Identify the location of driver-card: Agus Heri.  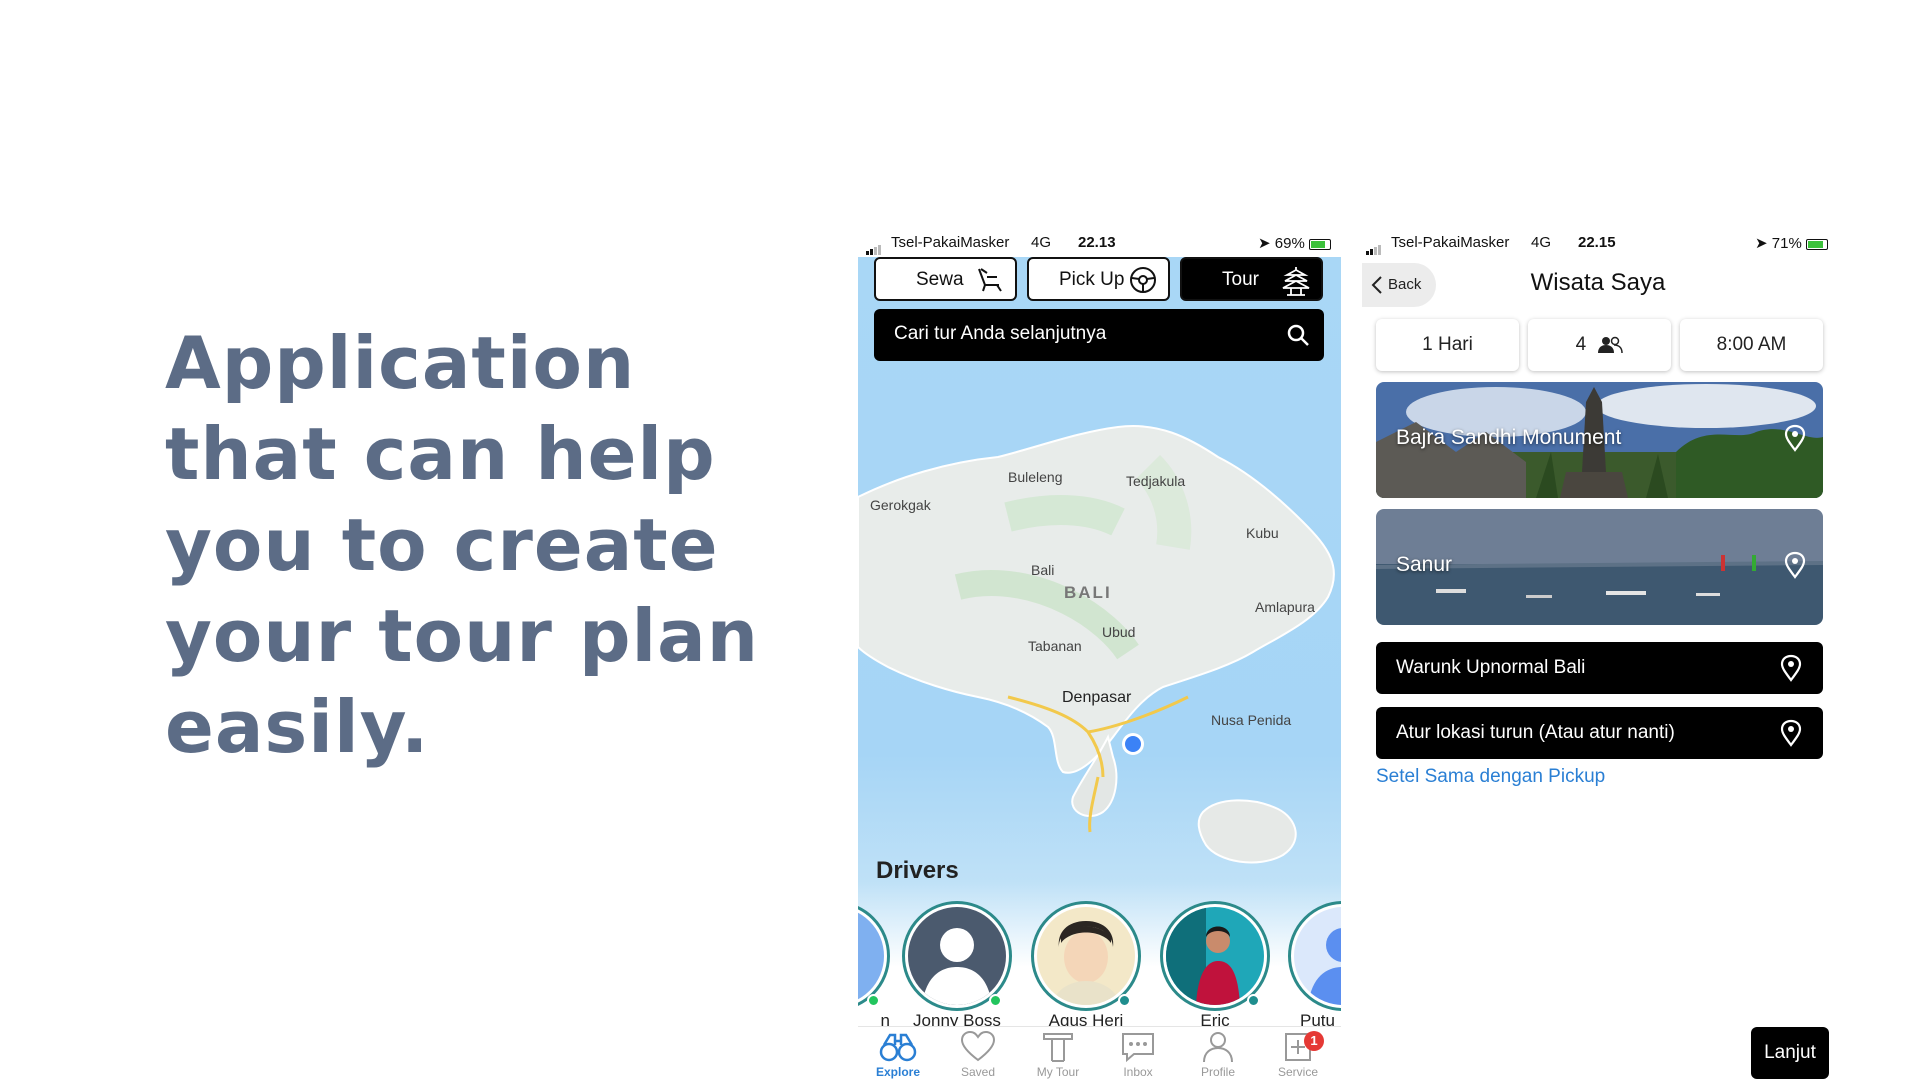
(1086, 966).